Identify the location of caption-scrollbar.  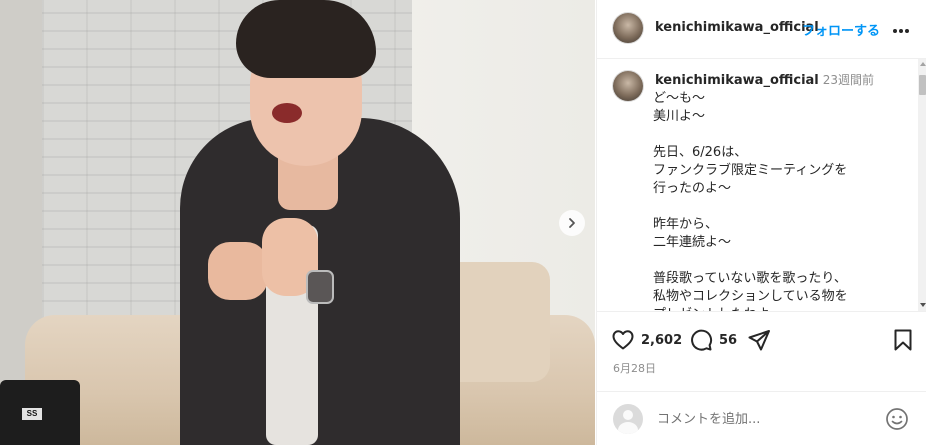
(922, 185).